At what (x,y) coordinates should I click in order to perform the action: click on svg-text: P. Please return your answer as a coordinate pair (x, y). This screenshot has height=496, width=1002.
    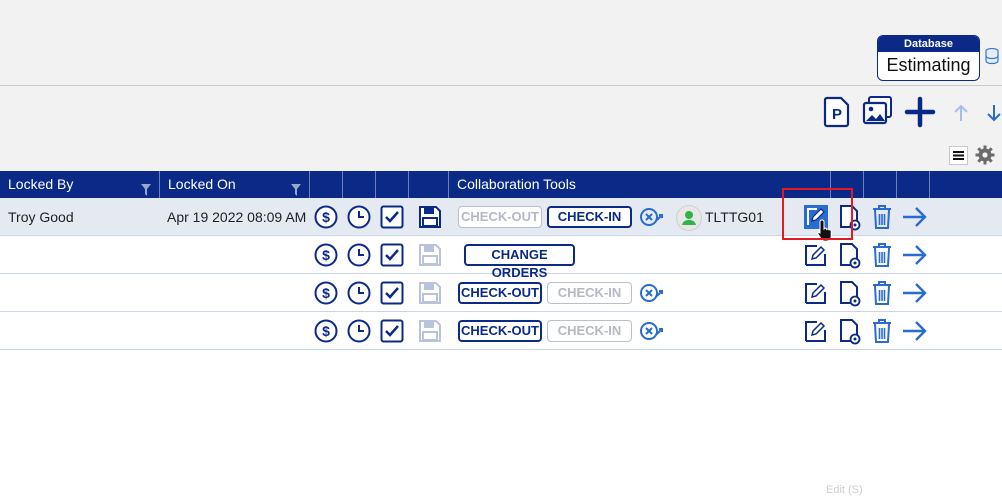
    Looking at the image, I should click on (837, 114).